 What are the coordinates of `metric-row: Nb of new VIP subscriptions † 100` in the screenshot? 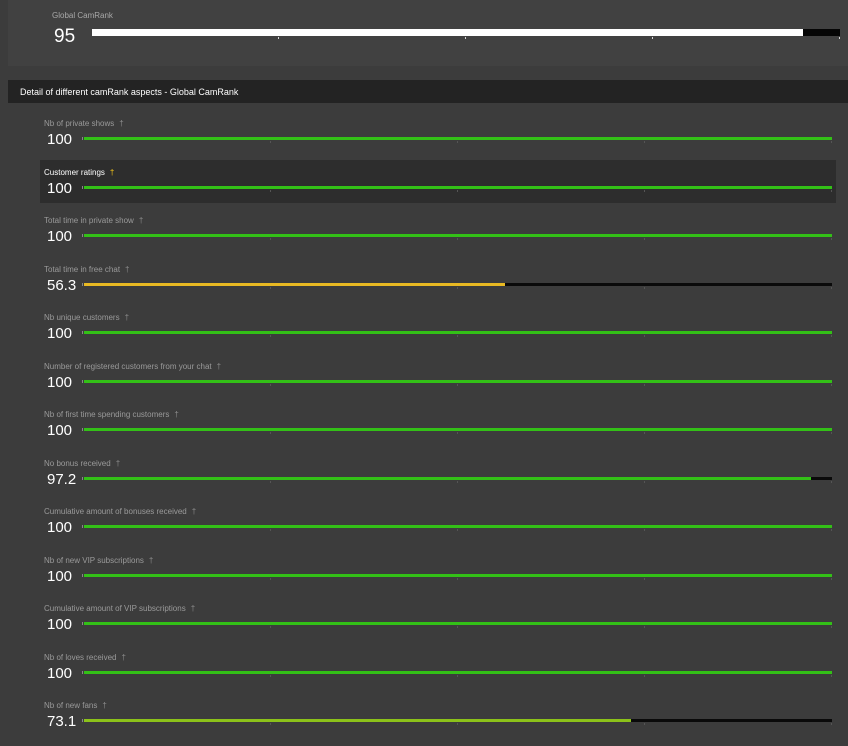 It's located at (424, 572).